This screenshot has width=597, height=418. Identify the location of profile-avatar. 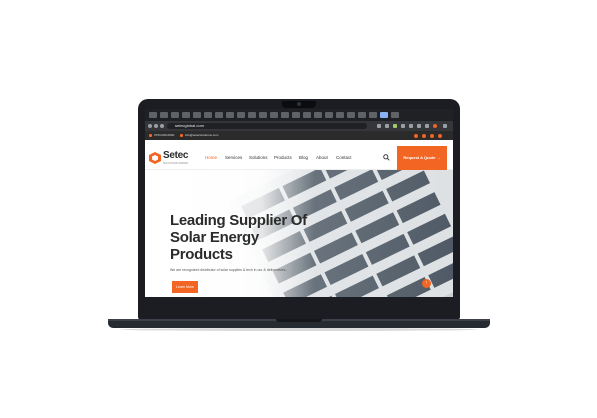
(435, 126).